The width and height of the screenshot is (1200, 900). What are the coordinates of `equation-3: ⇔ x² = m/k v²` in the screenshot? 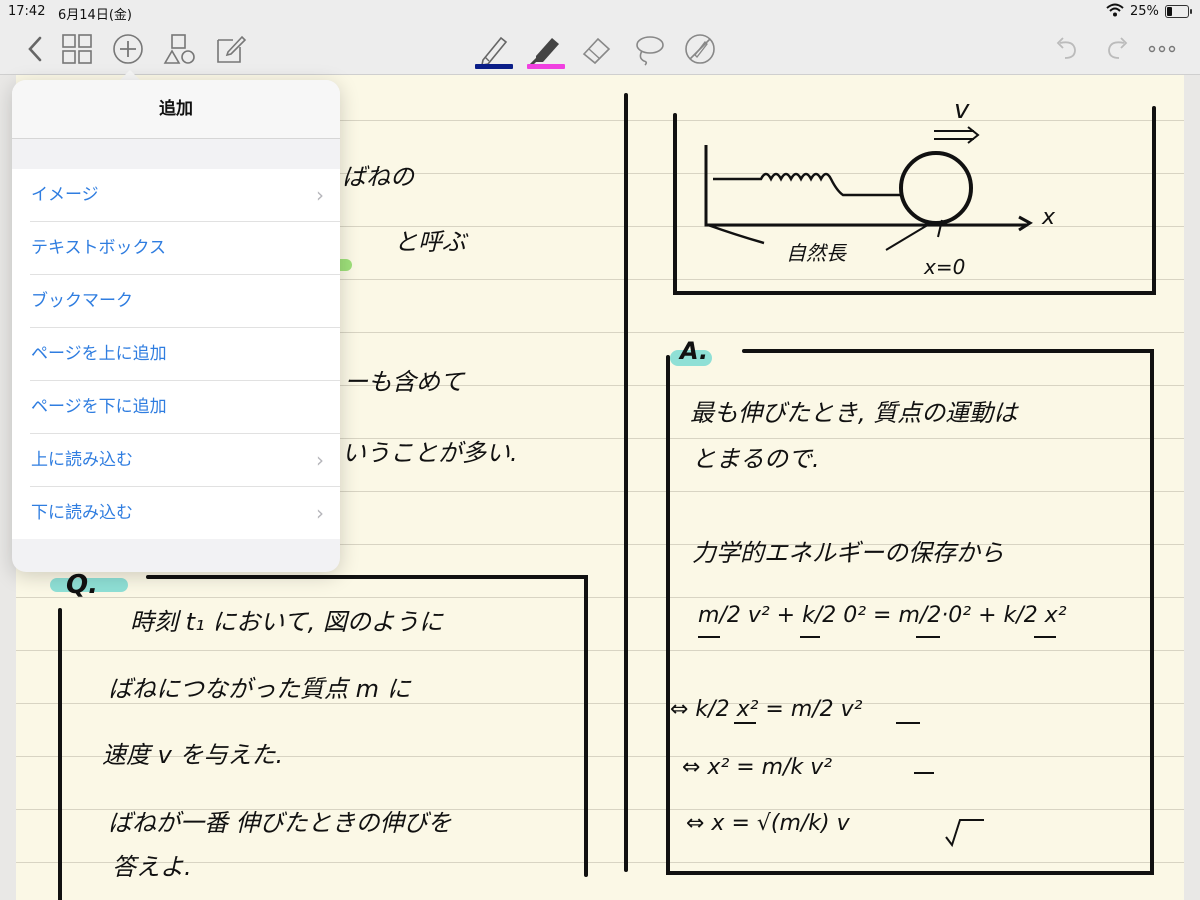 It's located at (757, 767).